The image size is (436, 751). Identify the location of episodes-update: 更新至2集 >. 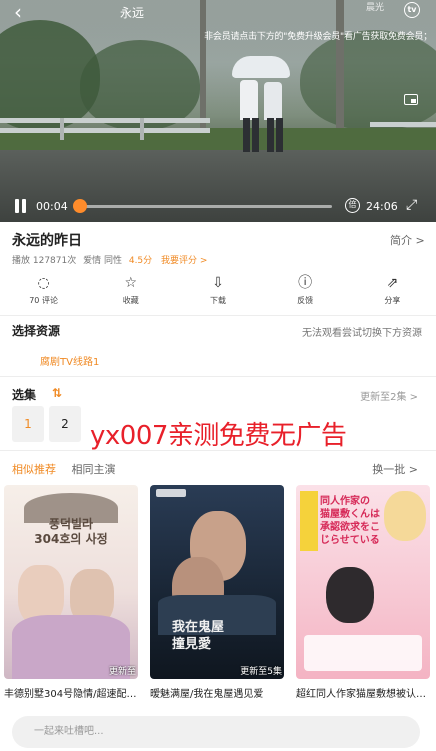
(389, 395).